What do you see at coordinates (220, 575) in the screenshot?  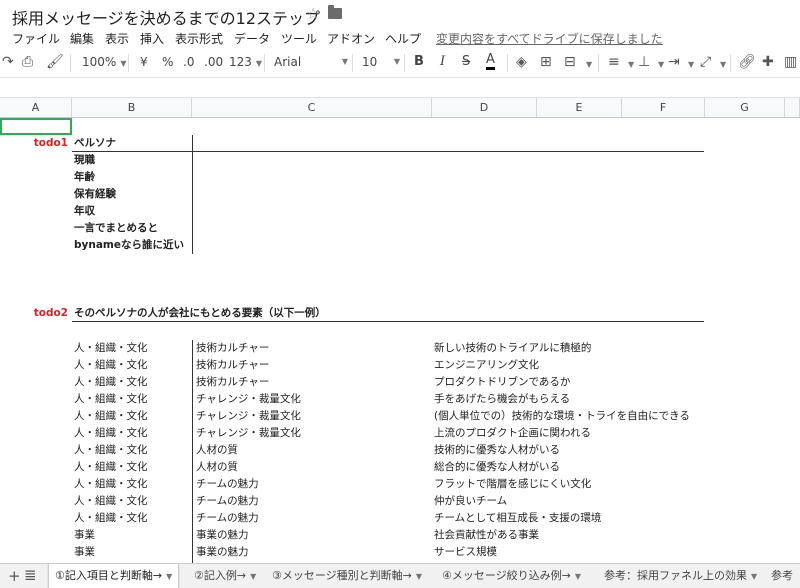 I see `sheet-tab-label: ②記入例→` at bounding box center [220, 575].